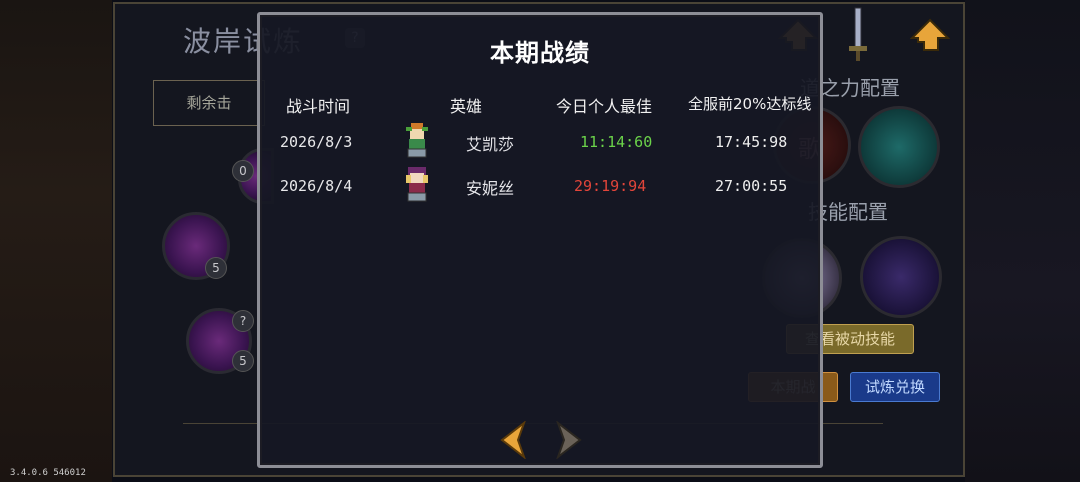  Describe the element at coordinates (750, 104) in the screenshot. I see `header-server-top: 全服前20%达标线` at that location.